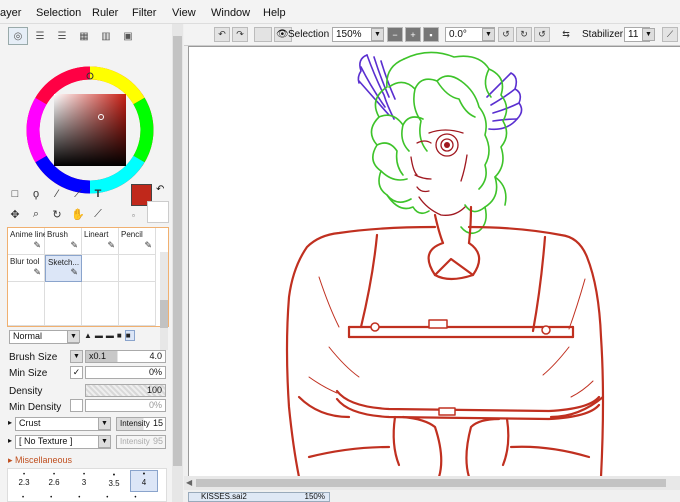 Image resolution: width=680 pixels, height=502 pixels. What do you see at coordinates (144, 481) in the screenshot?
I see `size-preset-selected: • 4` at bounding box center [144, 481].